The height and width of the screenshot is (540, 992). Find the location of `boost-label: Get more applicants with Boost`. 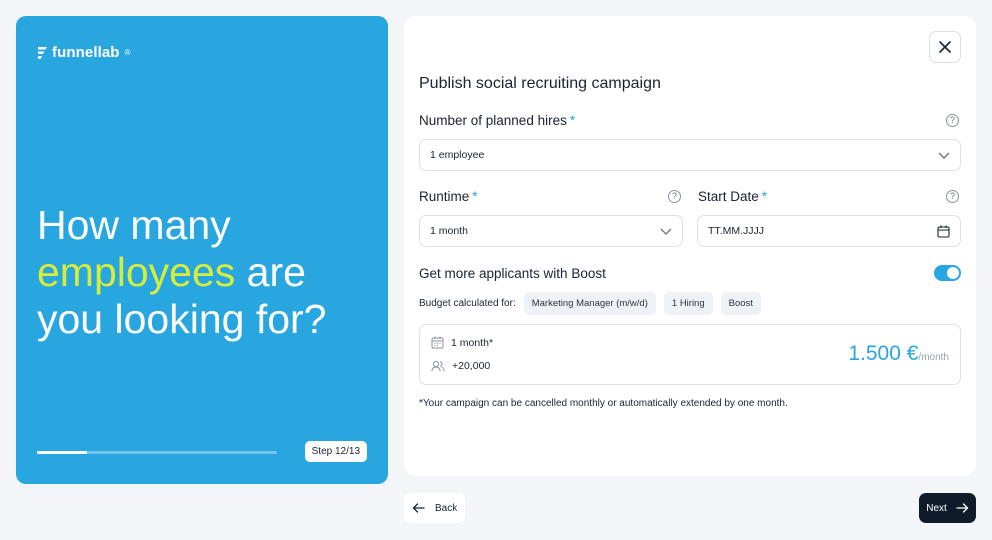

boost-label: Get more applicants with Boost is located at coordinates (512, 273).